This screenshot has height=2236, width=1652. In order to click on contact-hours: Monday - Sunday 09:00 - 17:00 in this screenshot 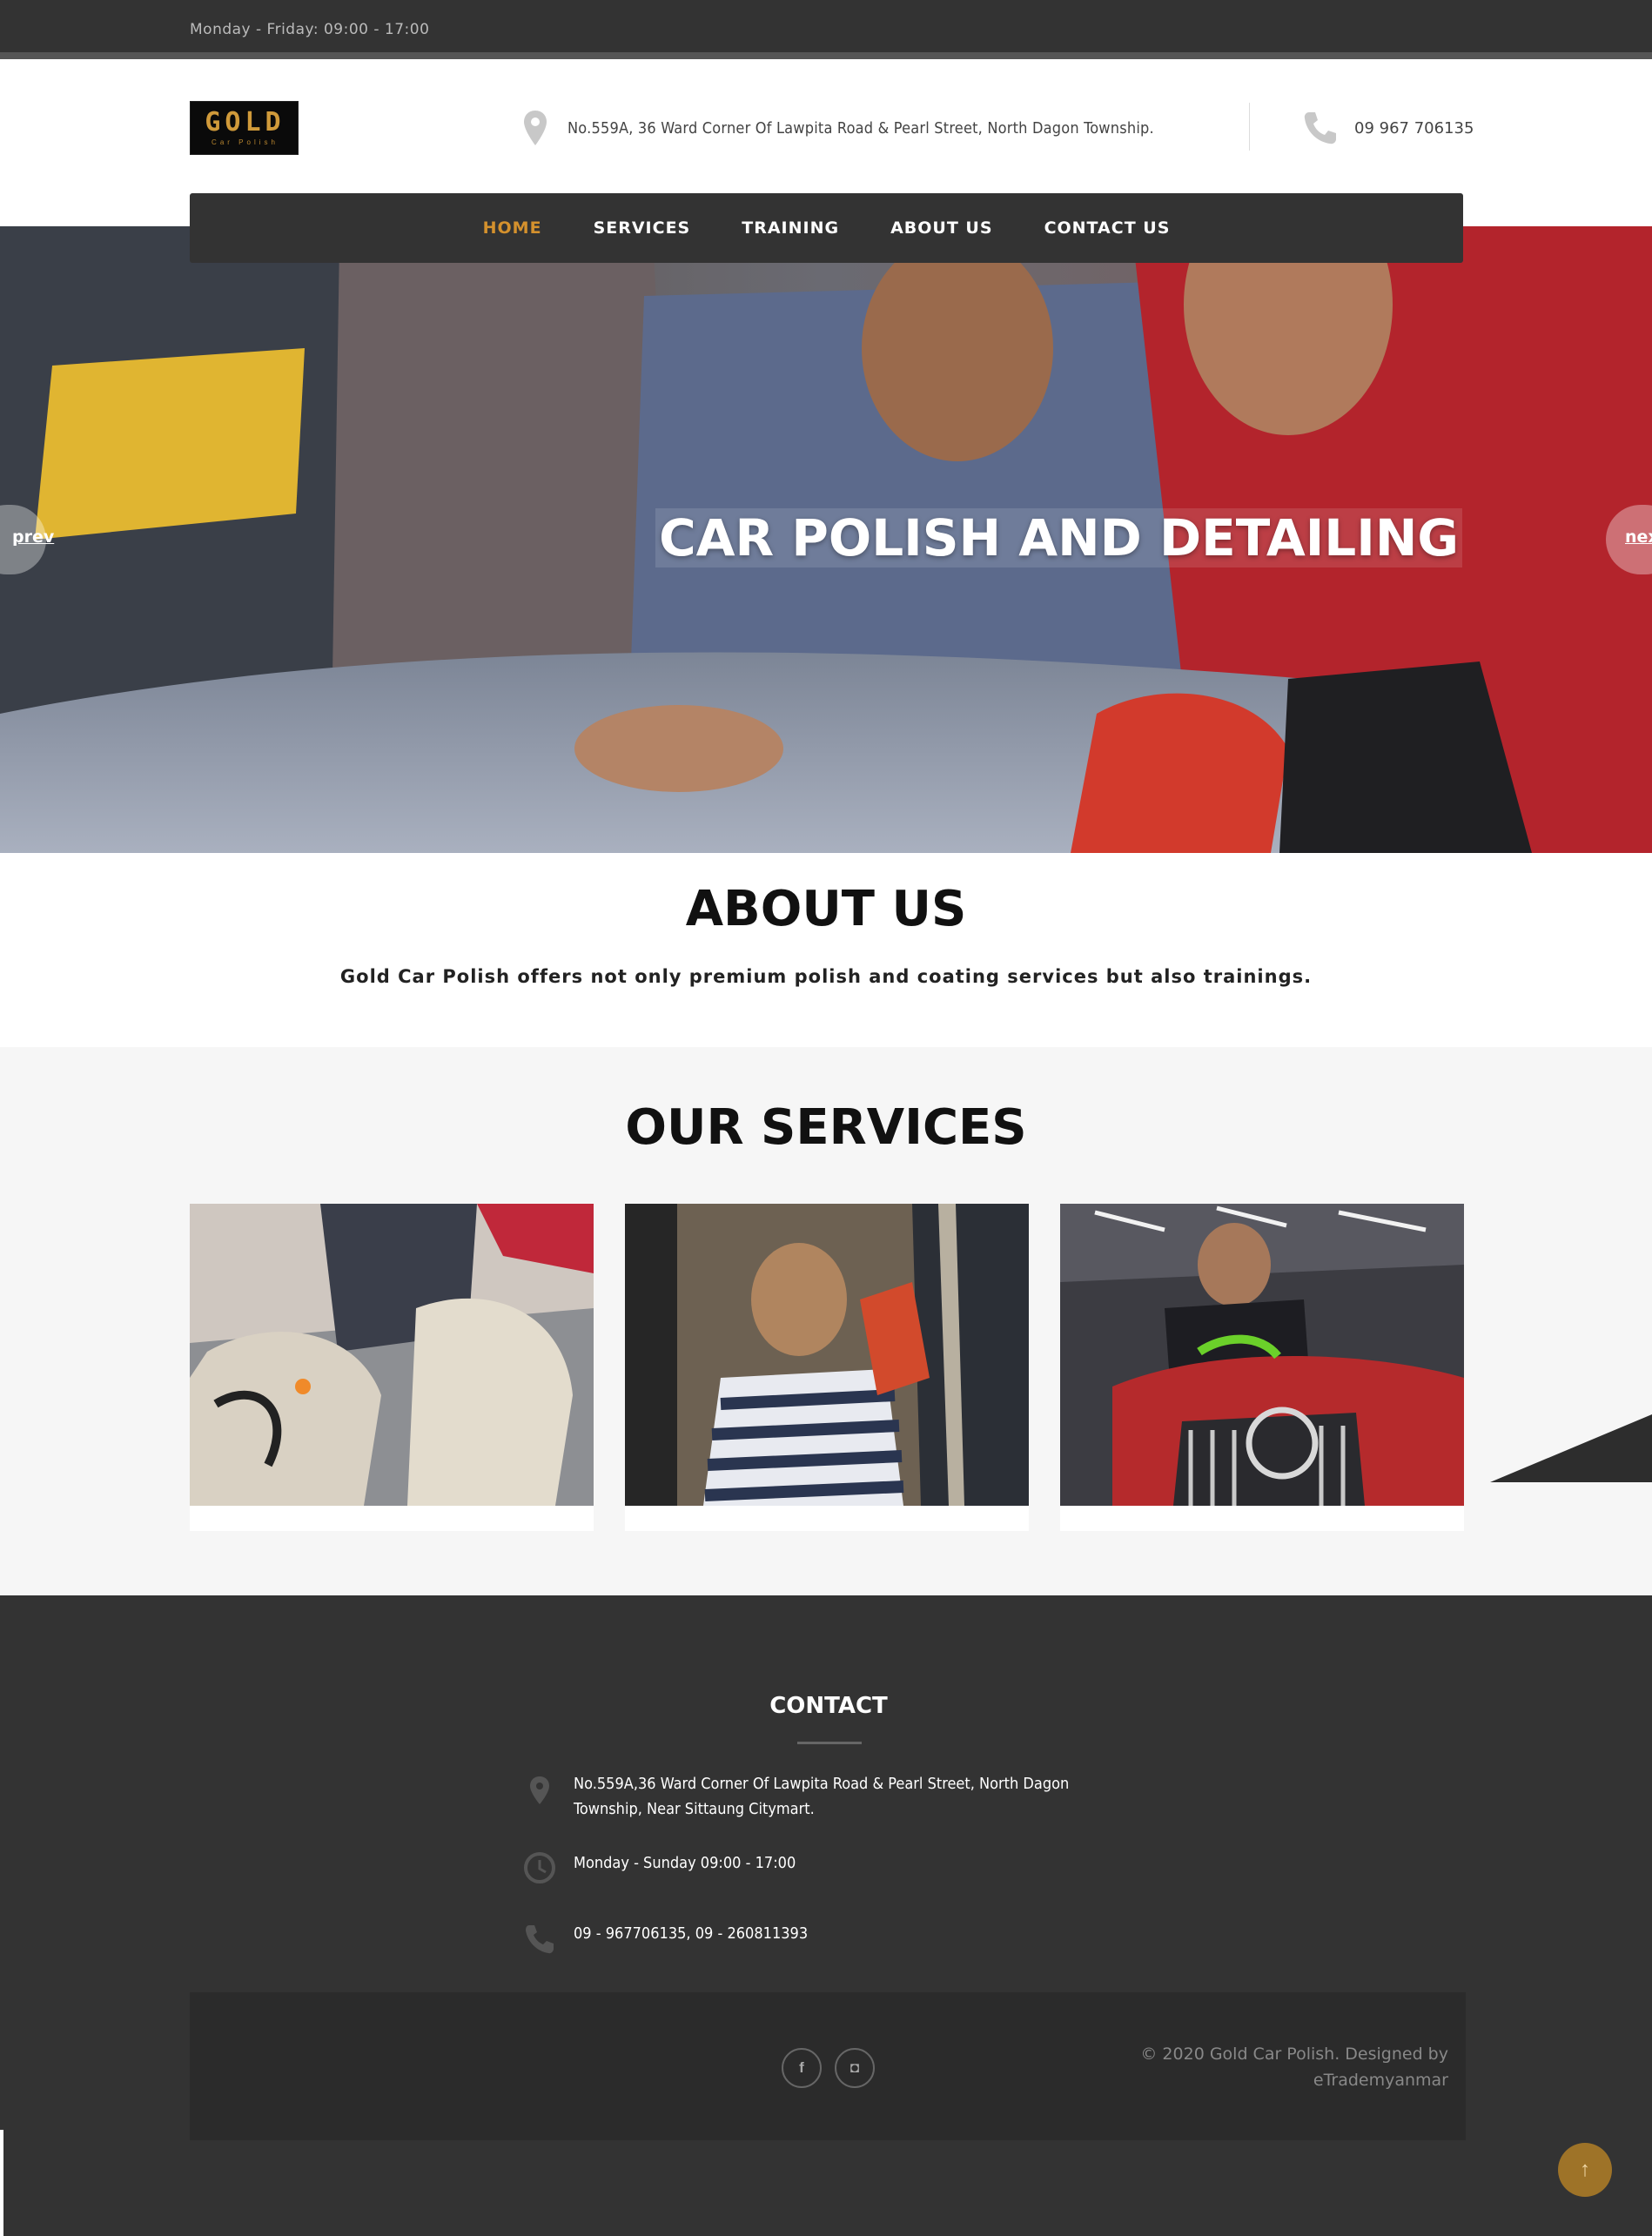, I will do `click(659, 1869)`.